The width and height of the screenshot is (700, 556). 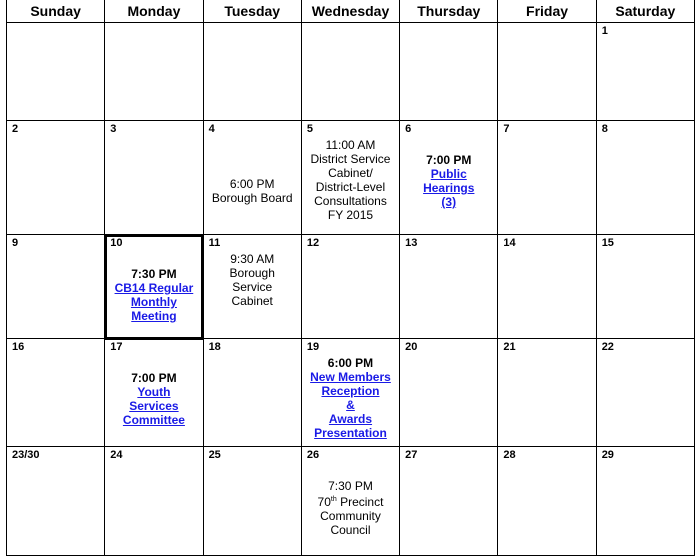 I want to click on event-link: Youth, so click(x=153, y=392).